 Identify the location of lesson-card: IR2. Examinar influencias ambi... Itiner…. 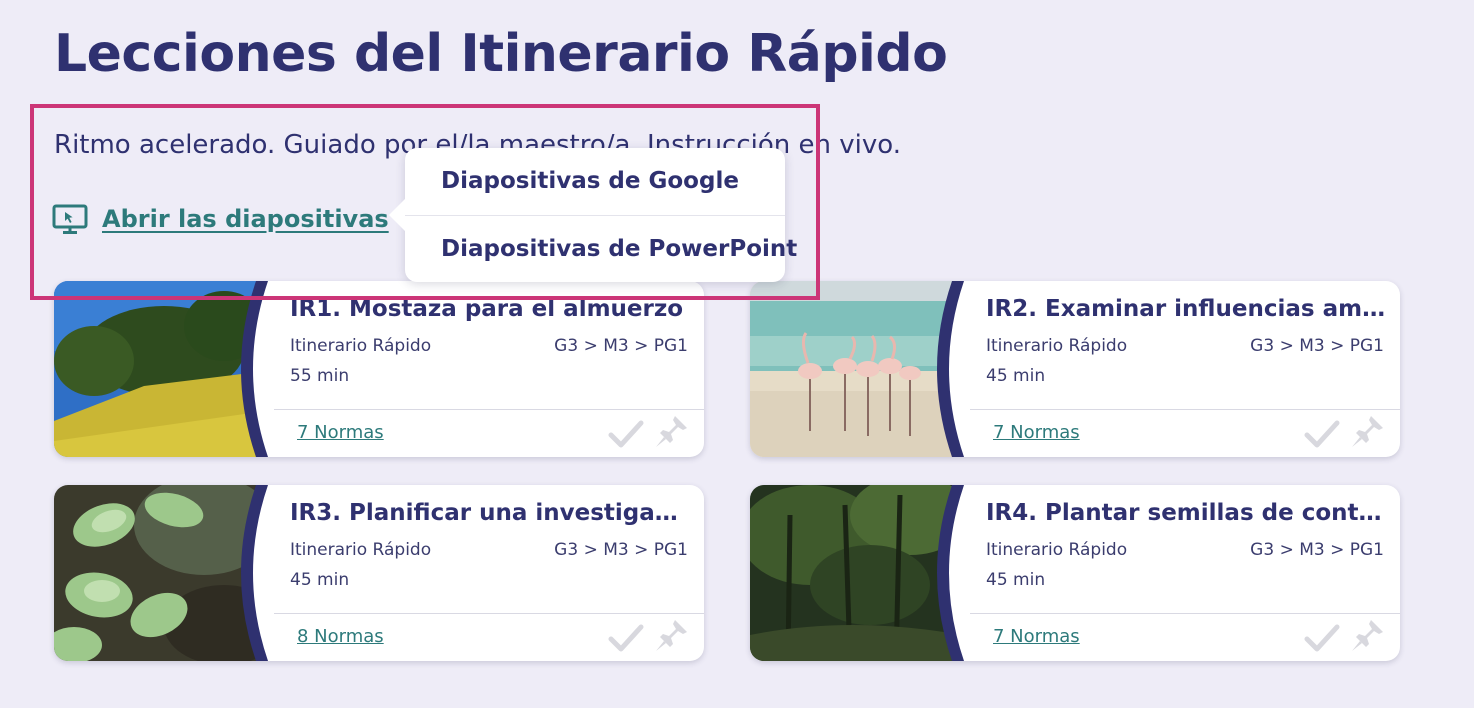
(1075, 369).